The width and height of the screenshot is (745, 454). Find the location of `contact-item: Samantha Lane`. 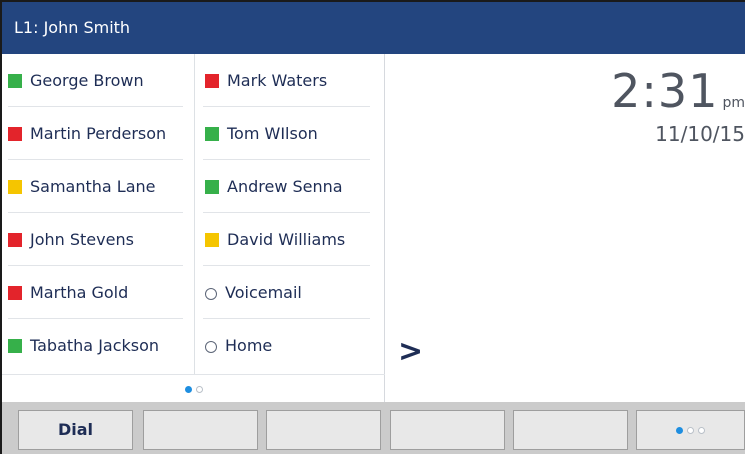

contact-item: Samantha Lane is located at coordinates (100, 186).